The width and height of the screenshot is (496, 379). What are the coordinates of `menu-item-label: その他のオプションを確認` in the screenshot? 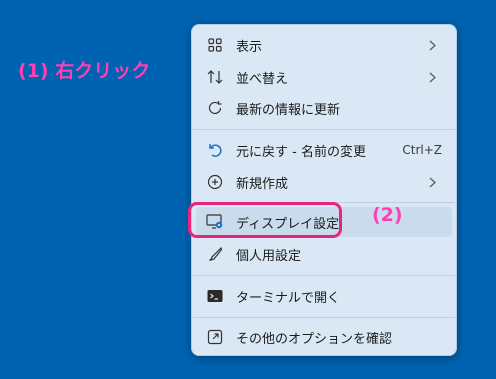 It's located at (314, 339).